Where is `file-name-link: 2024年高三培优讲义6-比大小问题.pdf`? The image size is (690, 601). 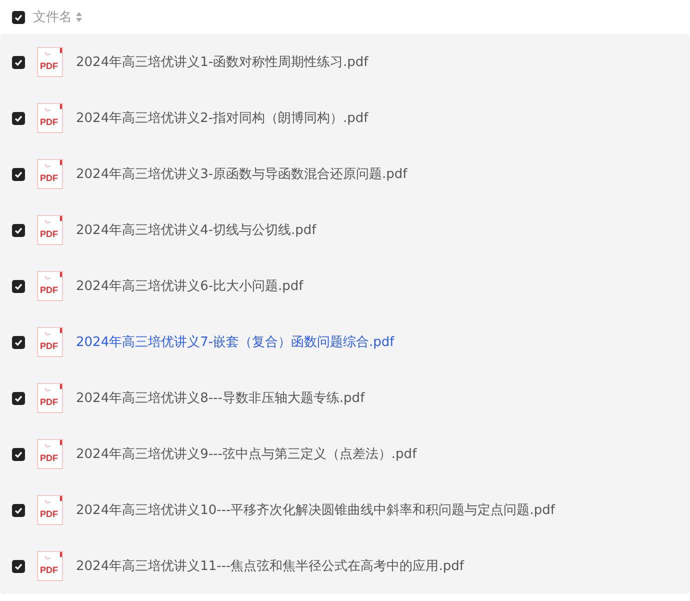 file-name-link: 2024年高三培优讲义6-比大小问题.pdf is located at coordinates (190, 286).